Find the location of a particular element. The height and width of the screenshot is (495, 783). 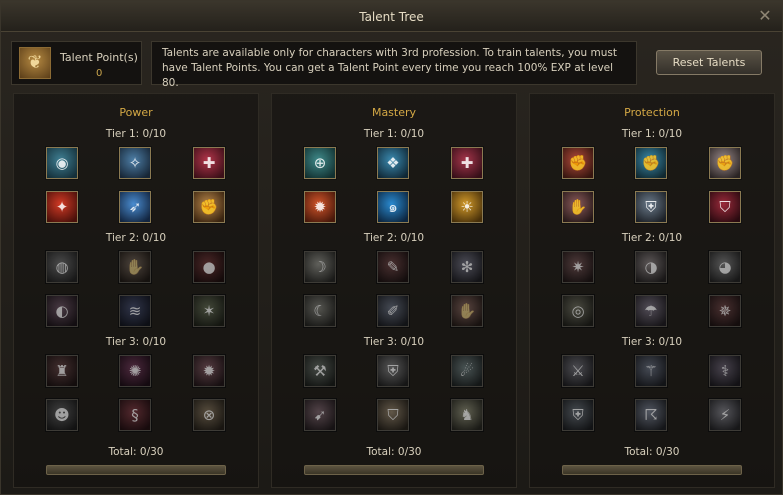

protection-t1-skill4-icon: ✋ is located at coordinates (578, 207).